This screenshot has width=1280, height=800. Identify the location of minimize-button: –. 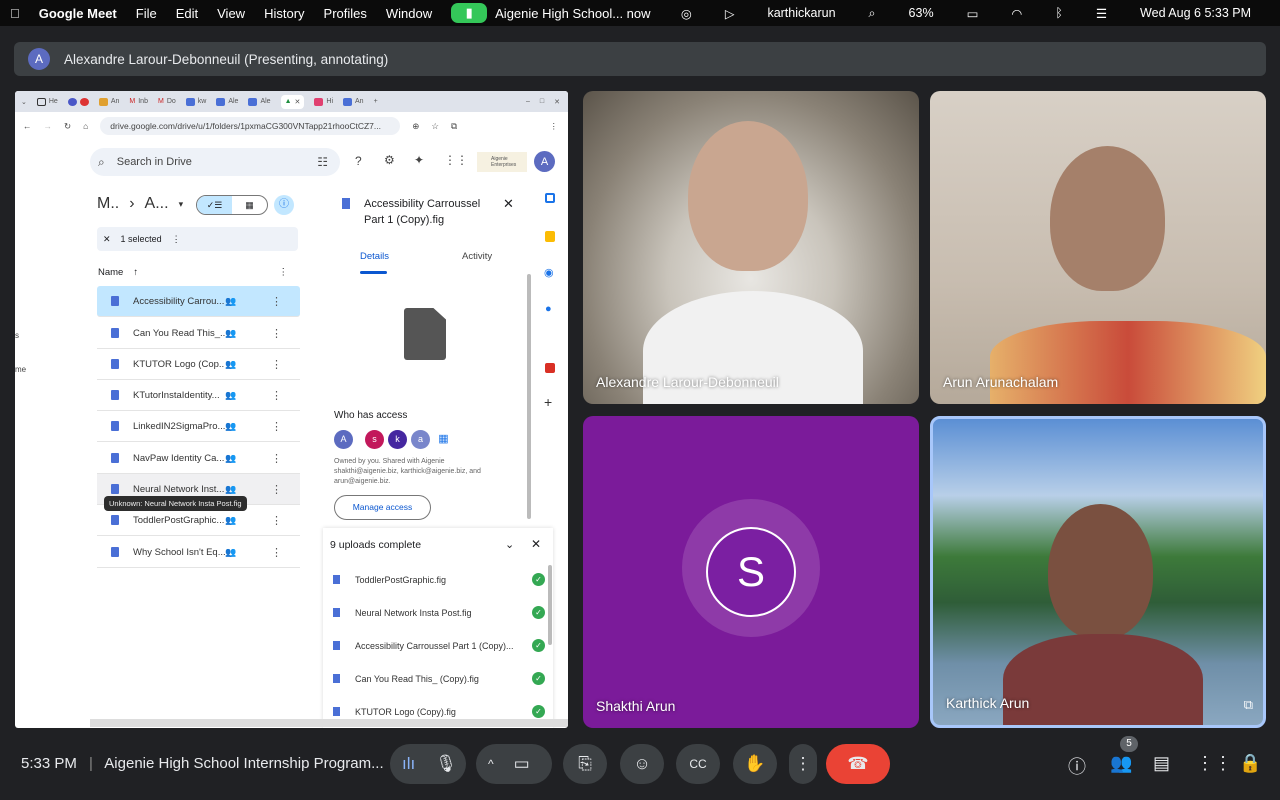
(528, 101).